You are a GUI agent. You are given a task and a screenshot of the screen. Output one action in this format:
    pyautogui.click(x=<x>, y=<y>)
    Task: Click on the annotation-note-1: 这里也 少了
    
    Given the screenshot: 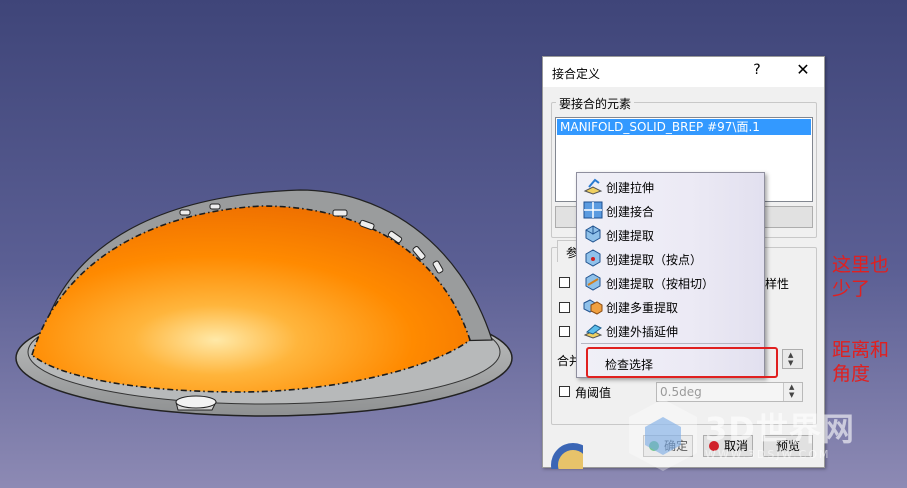 What is the action you would take?
    pyautogui.click(x=860, y=277)
    